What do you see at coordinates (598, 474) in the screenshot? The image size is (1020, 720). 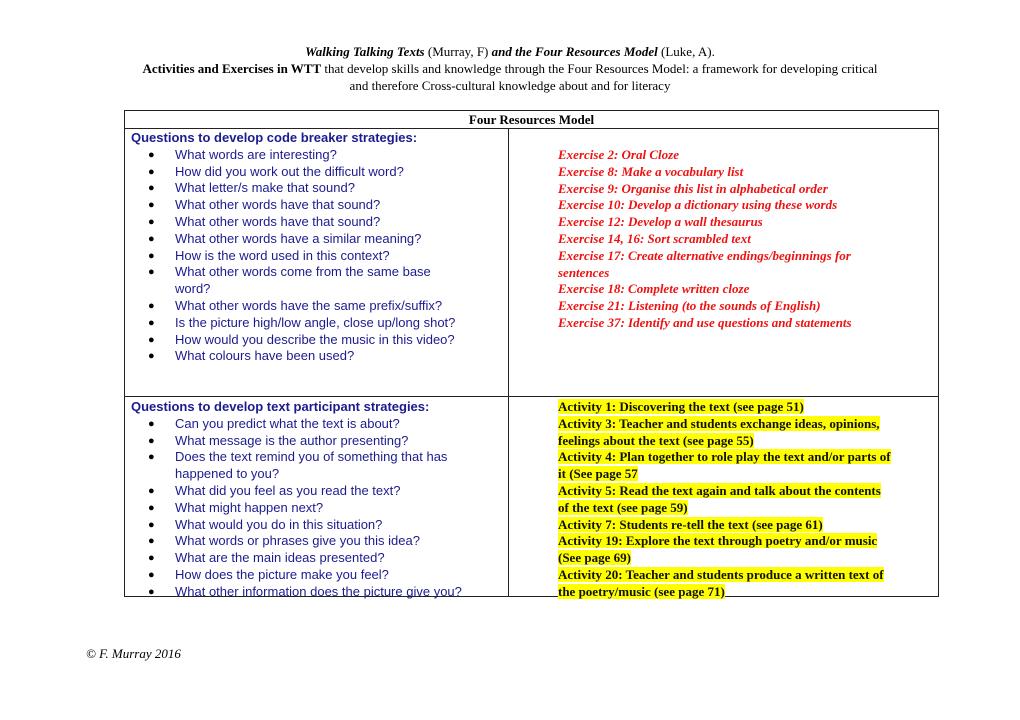 I see `activity-text: it (See page 57` at bounding box center [598, 474].